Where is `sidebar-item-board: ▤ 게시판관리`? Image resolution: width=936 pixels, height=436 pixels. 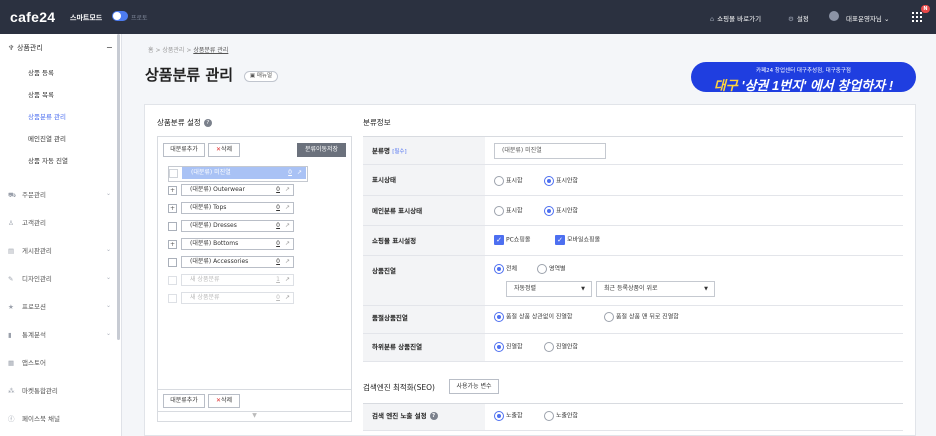
sidebar-item-board: ▤ 게시판관리 is located at coordinates (30, 250).